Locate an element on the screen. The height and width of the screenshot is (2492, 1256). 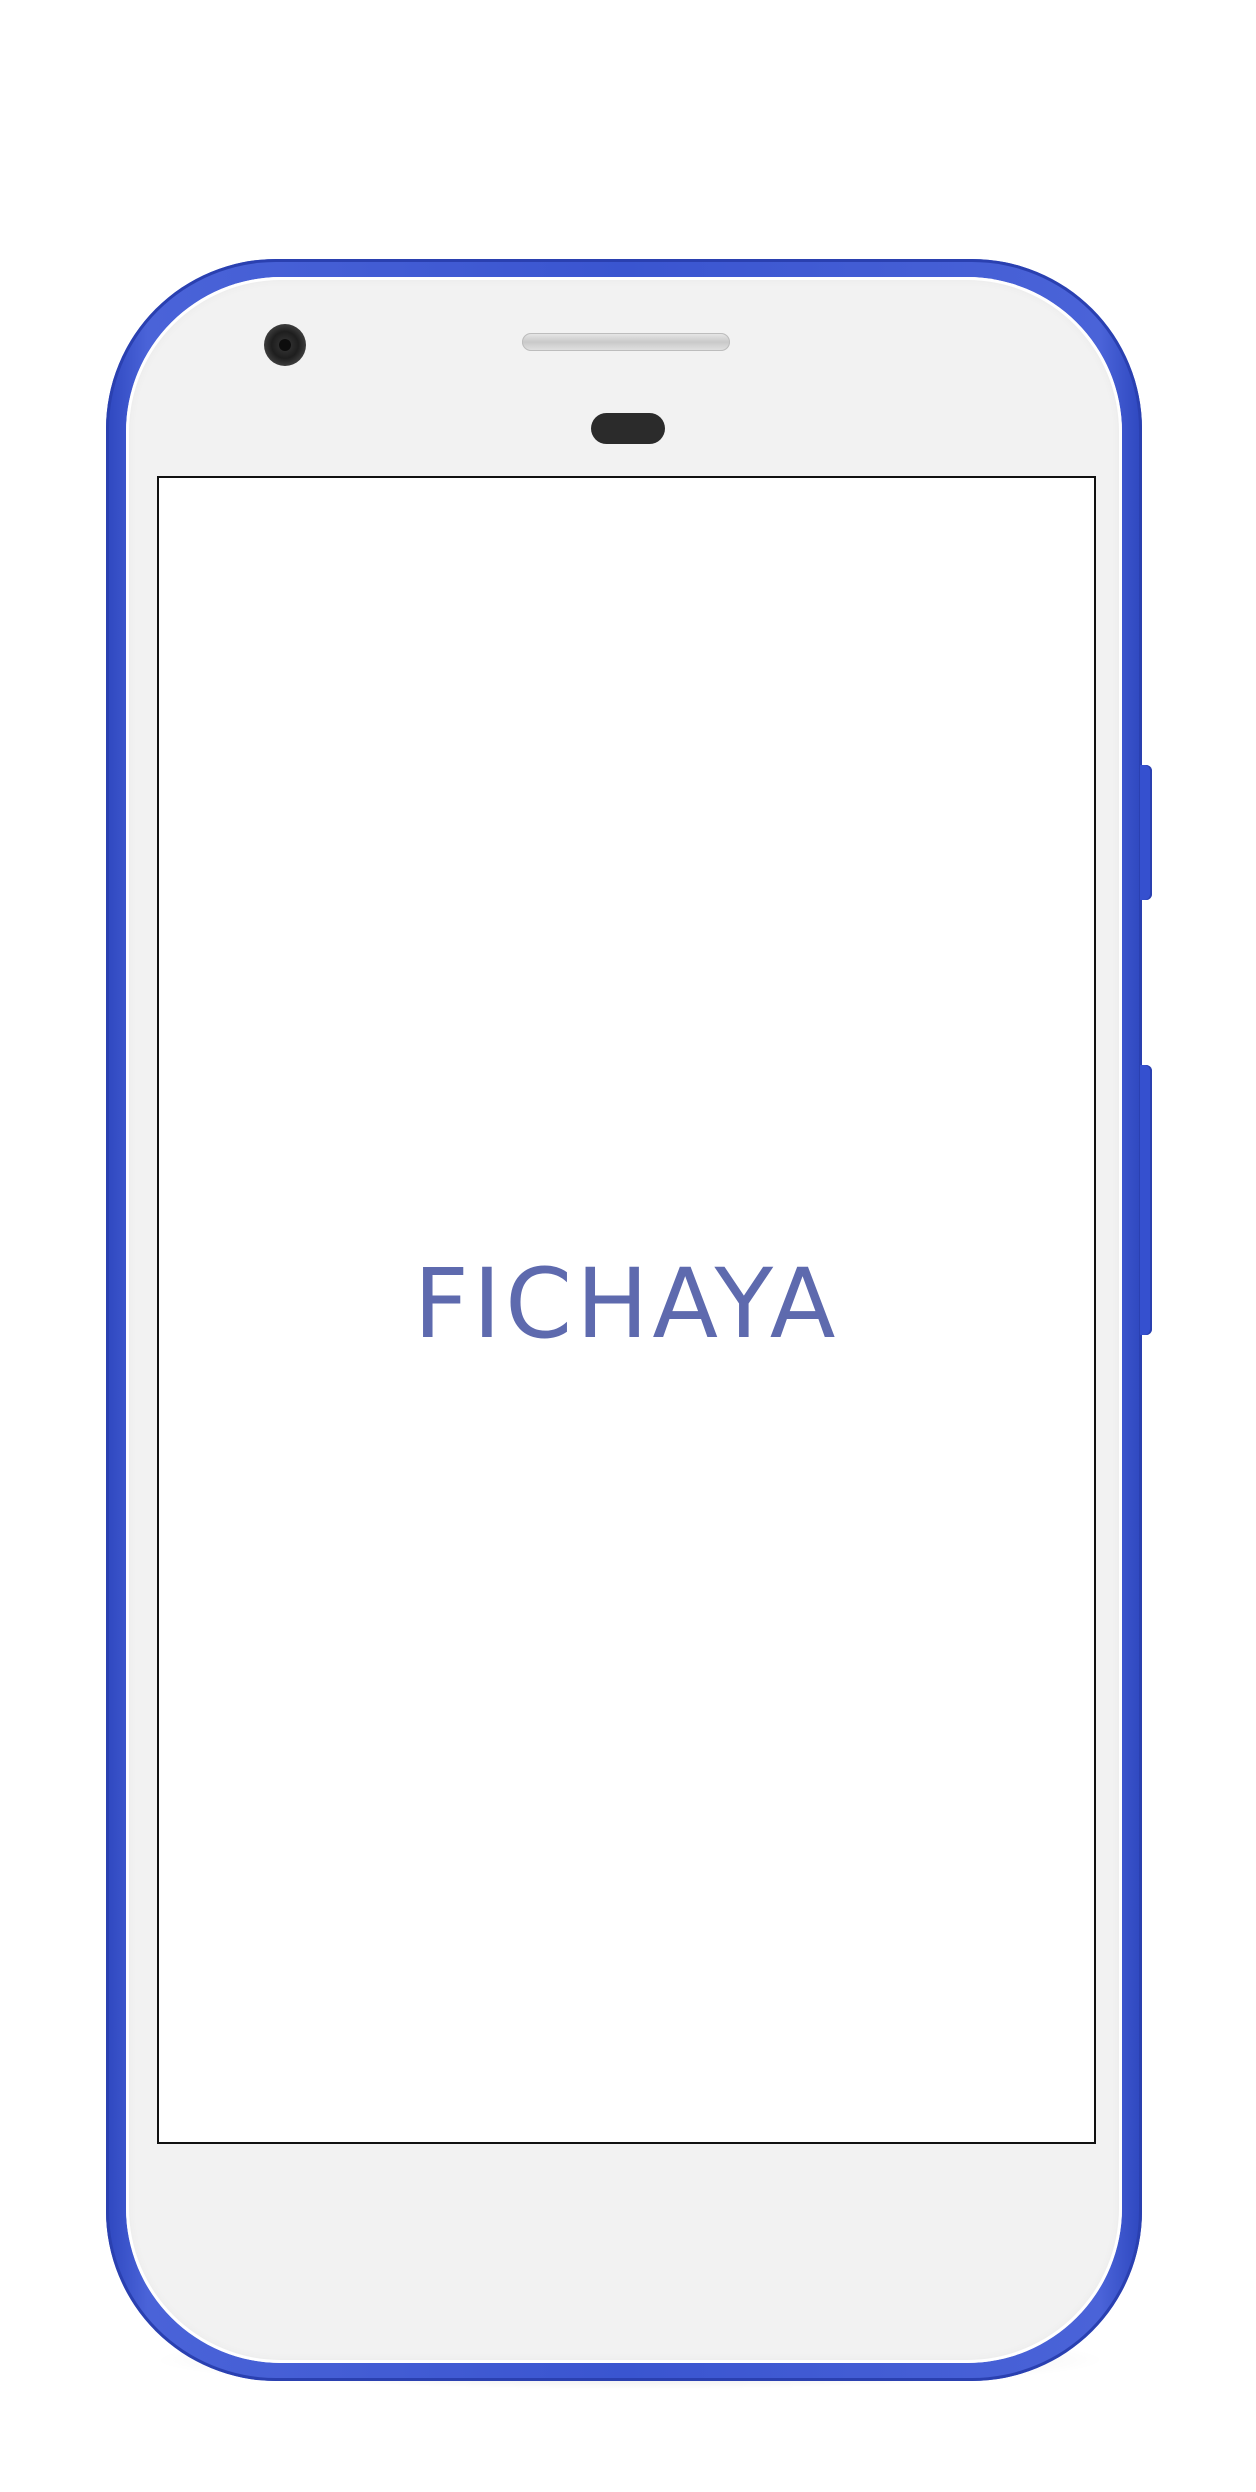
splash-app-title: FICHAYA is located at coordinates (626, 1304).